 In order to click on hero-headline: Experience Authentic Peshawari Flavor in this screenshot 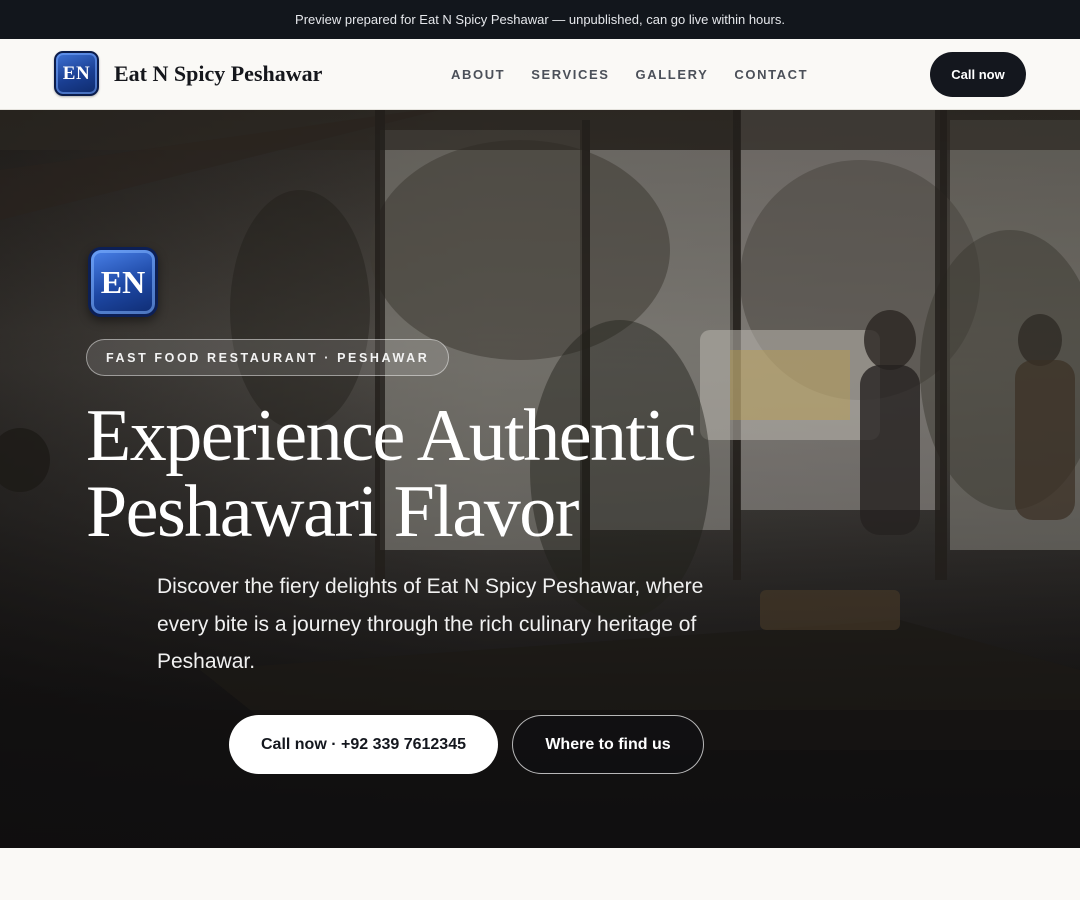, I will do `click(466, 474)`.